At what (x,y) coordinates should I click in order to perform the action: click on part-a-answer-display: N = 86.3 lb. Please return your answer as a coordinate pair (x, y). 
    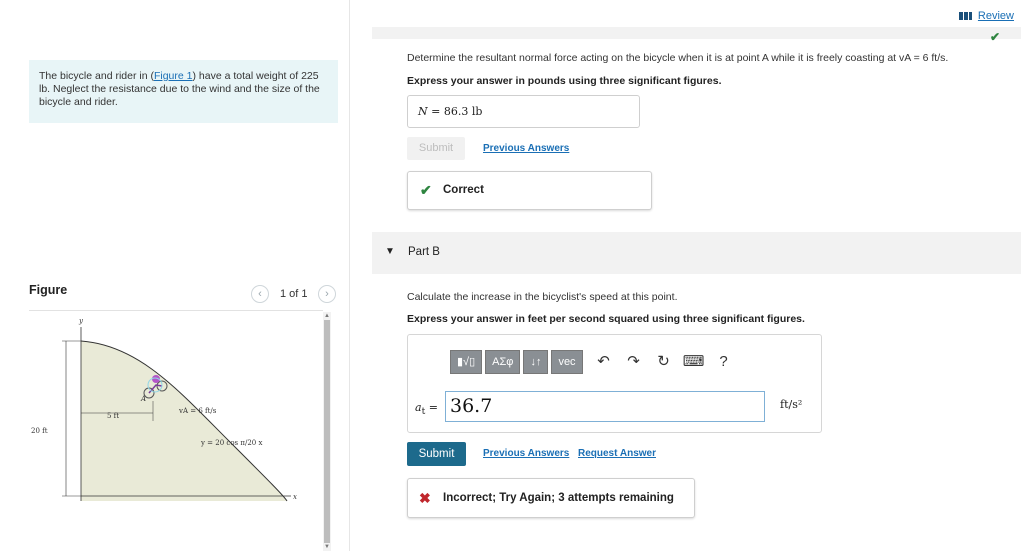
    Looking at the image, I should click on (523, 111).